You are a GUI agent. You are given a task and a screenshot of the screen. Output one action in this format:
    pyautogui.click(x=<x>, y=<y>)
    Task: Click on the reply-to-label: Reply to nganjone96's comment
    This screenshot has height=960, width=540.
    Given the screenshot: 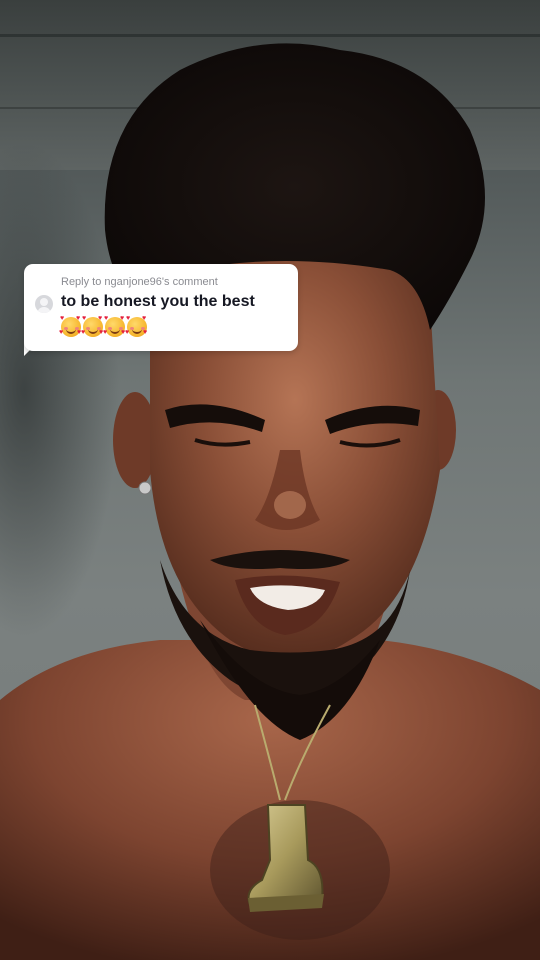 What is the action you would take?
    pyautogui.click(x=139, y=282)
    